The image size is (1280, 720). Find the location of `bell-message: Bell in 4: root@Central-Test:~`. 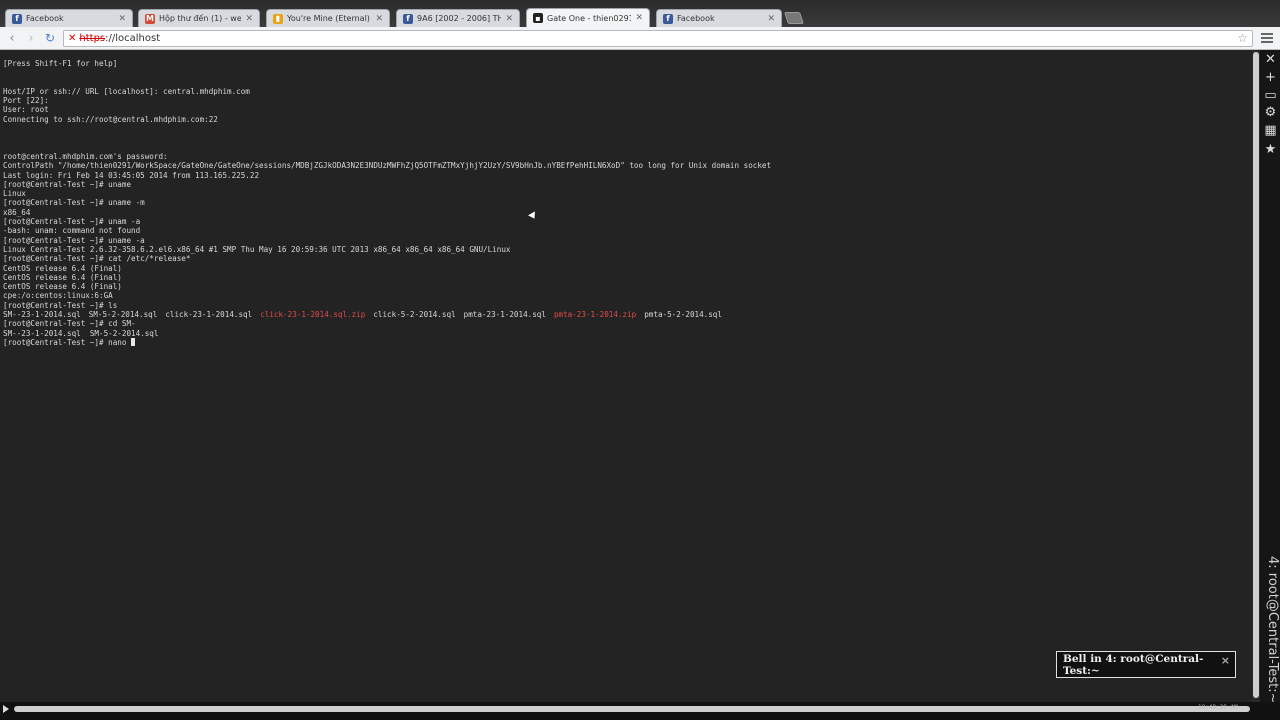

bell-message: Bell in 4: root@Central-Test:~ is located at coordinates (1133, 664).